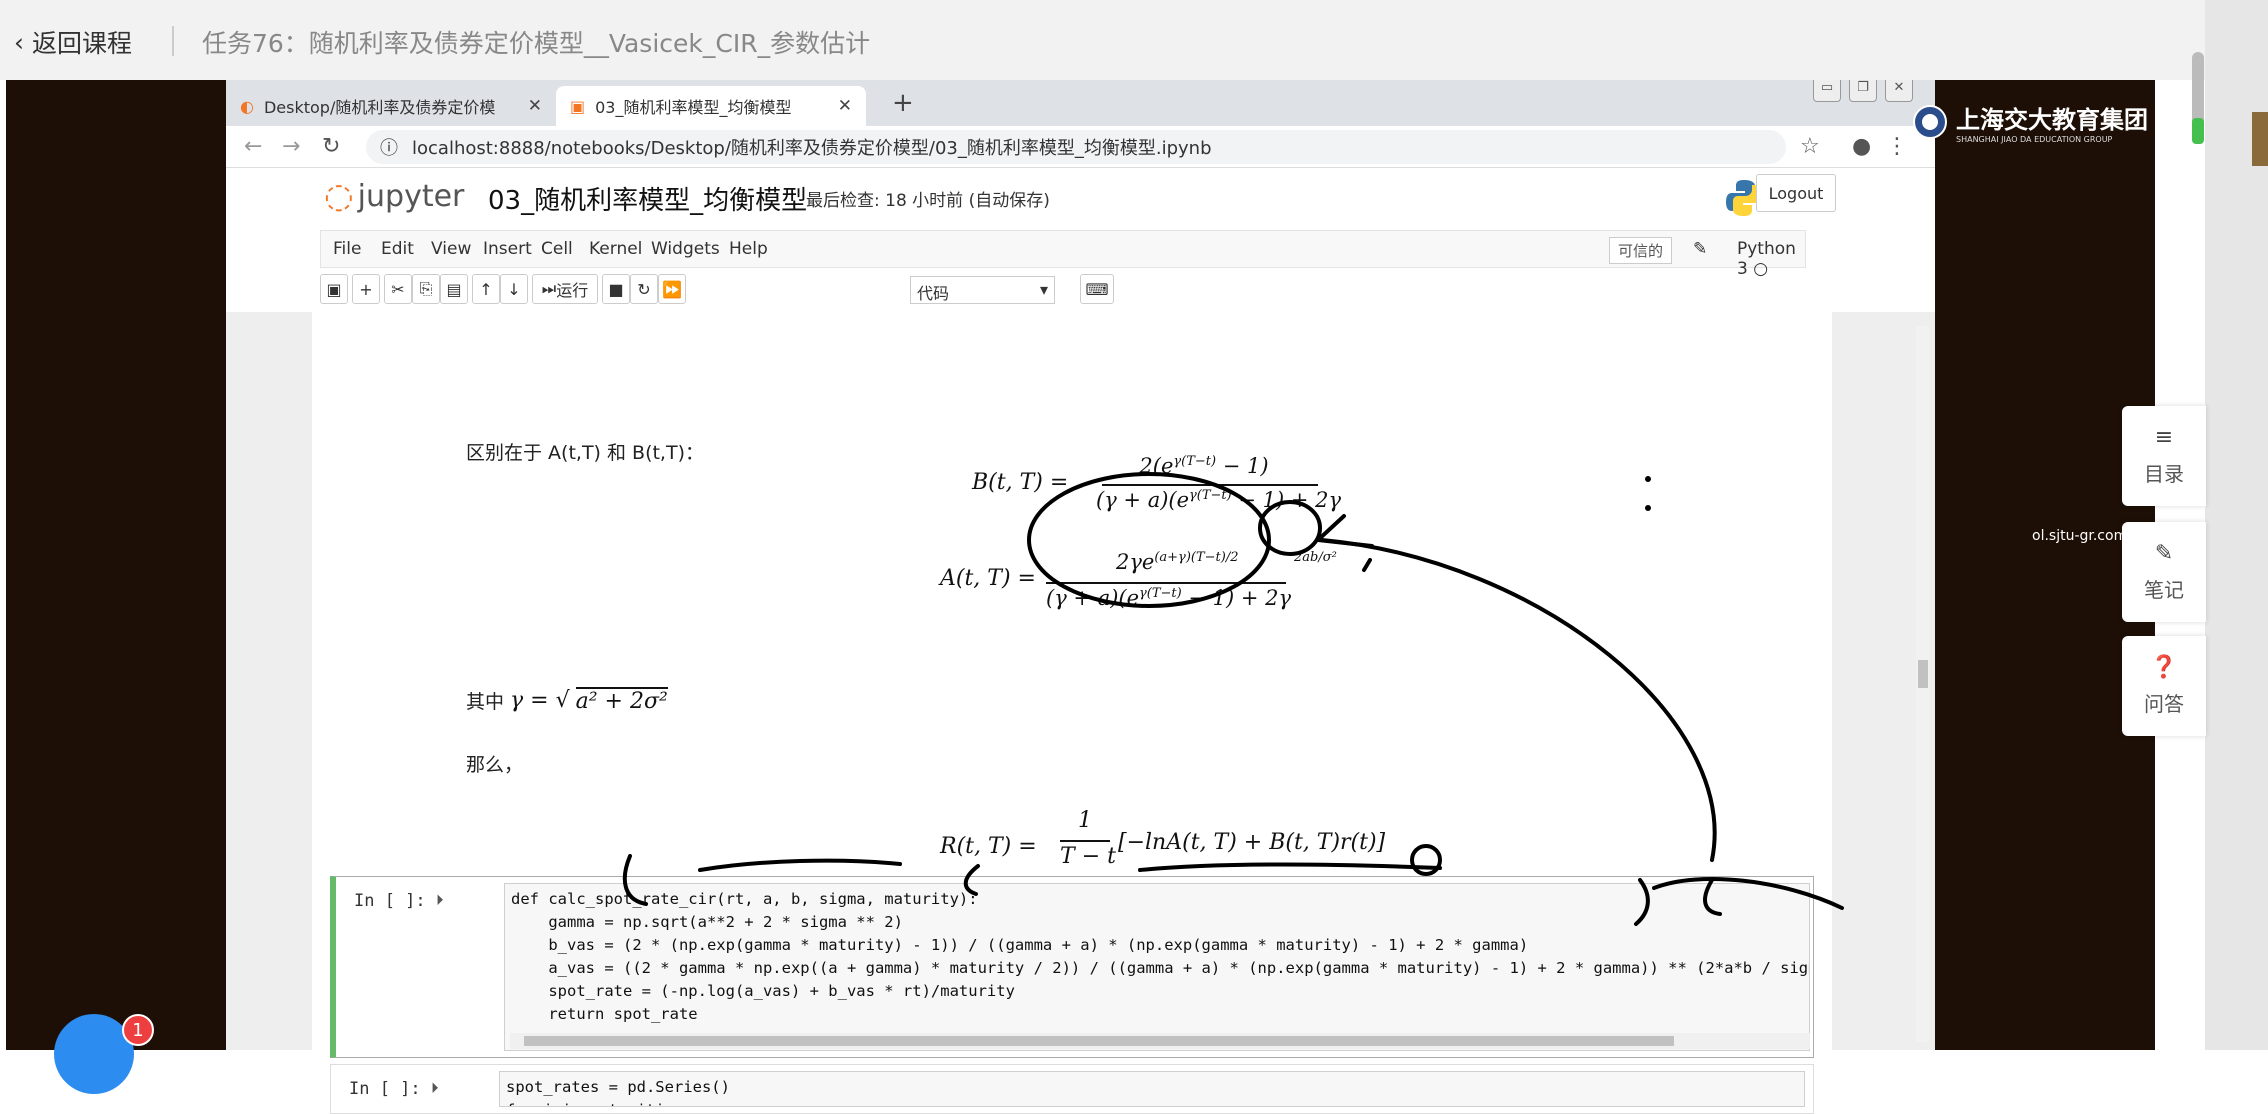 The image size is (2268, 1114). I want to click on gamma-eq: γ = √, so click(540, 700).